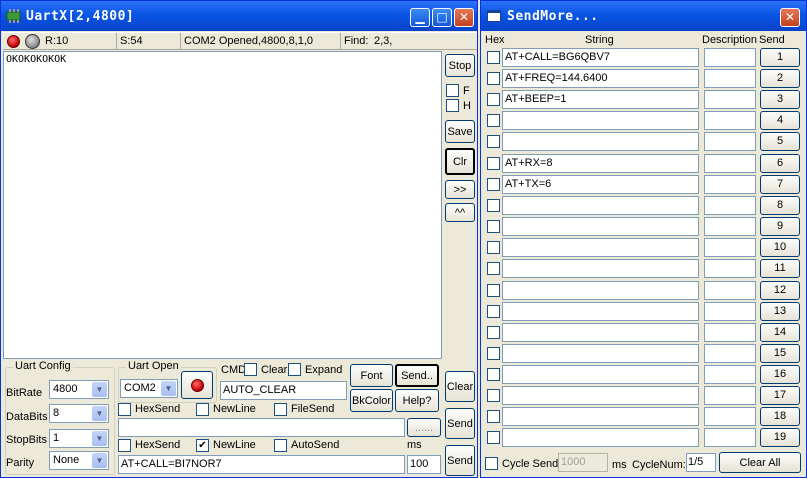  Describe the element at coordinates (780, 332) in the screenshot. I see `send-row-button: 14` at that location.